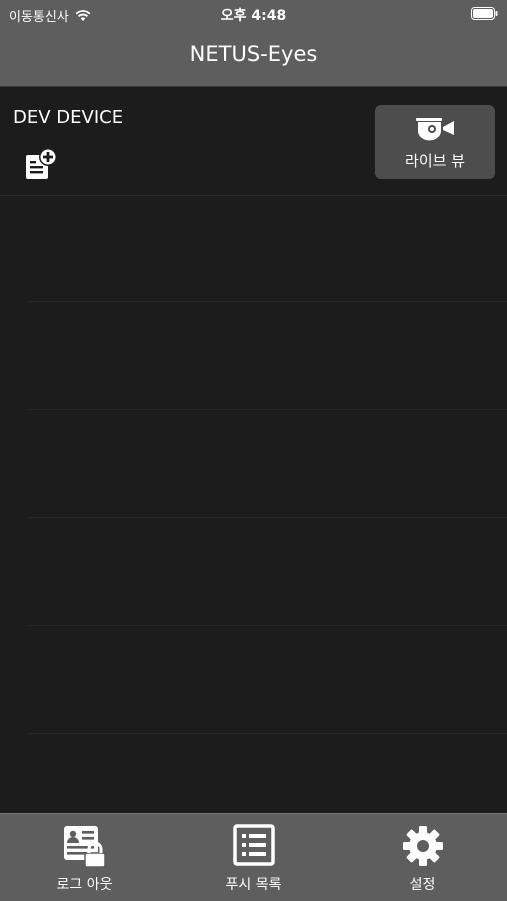 The width and height of the screenshot is (507, 901). I want to click on add-document-icon, so click(42, 164).